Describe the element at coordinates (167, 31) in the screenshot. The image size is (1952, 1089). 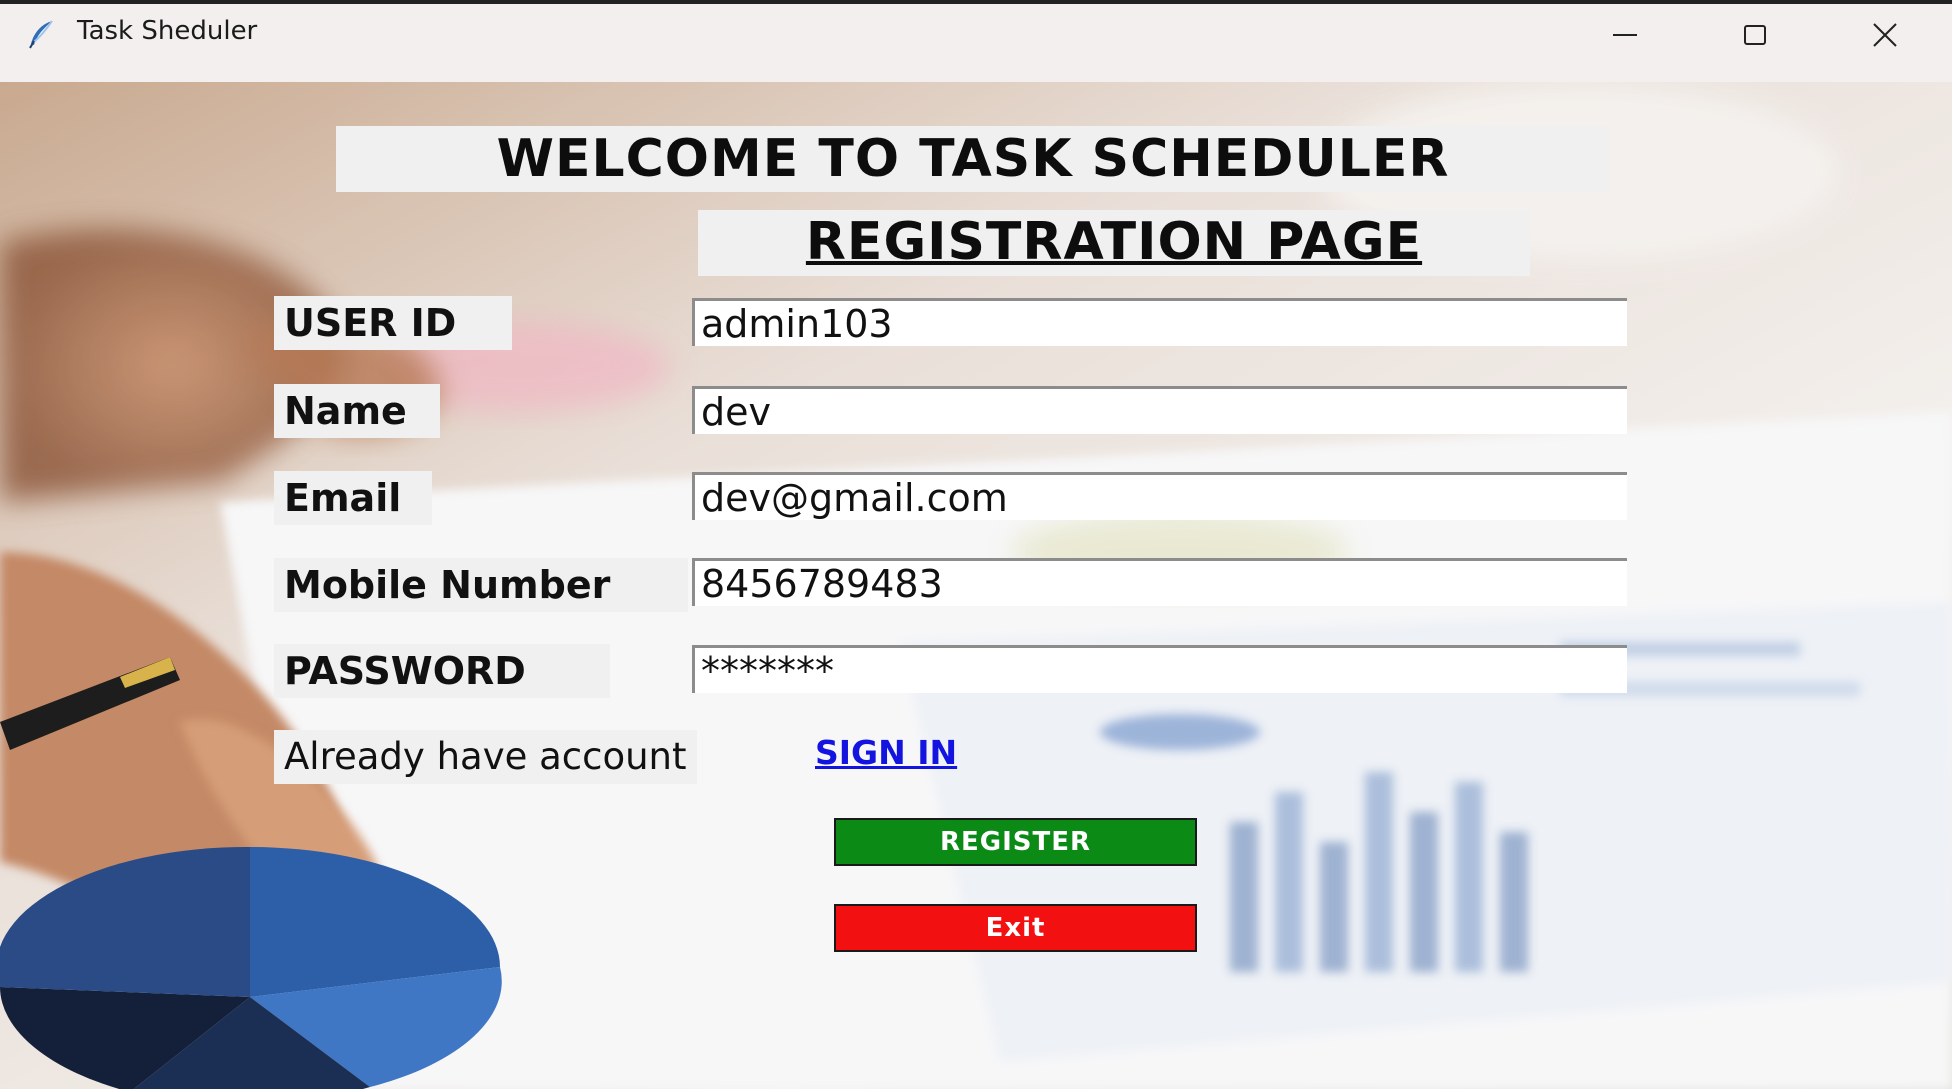
I see `window-title: Task Sheduler` at that location.